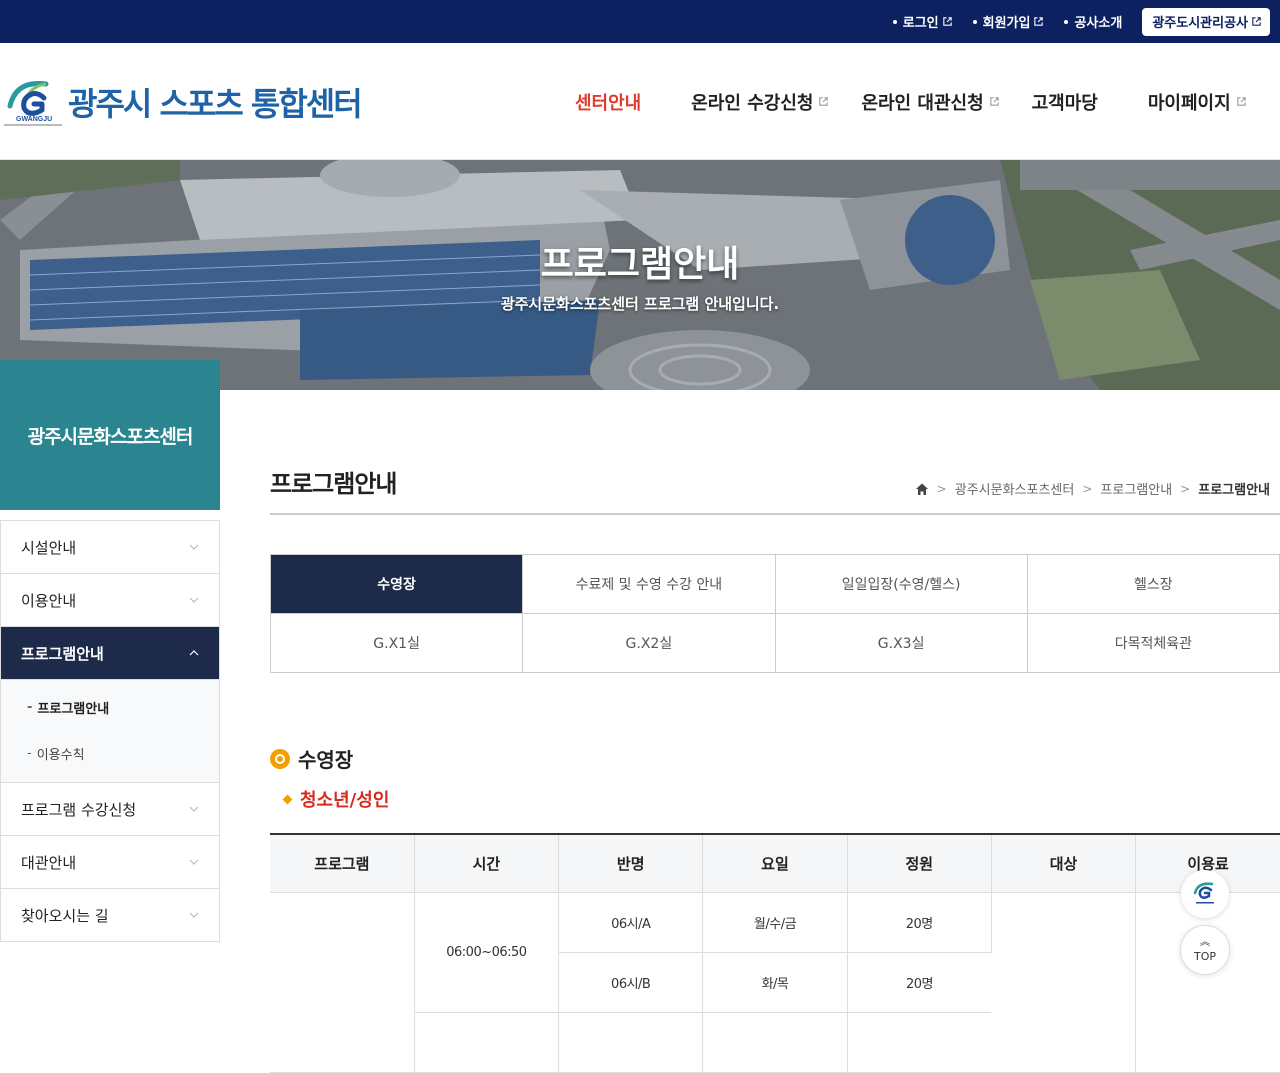 The width and height of the screenshot is (1280, 1073). I want to click on nav-label: 센터안내, so click(608, 103).